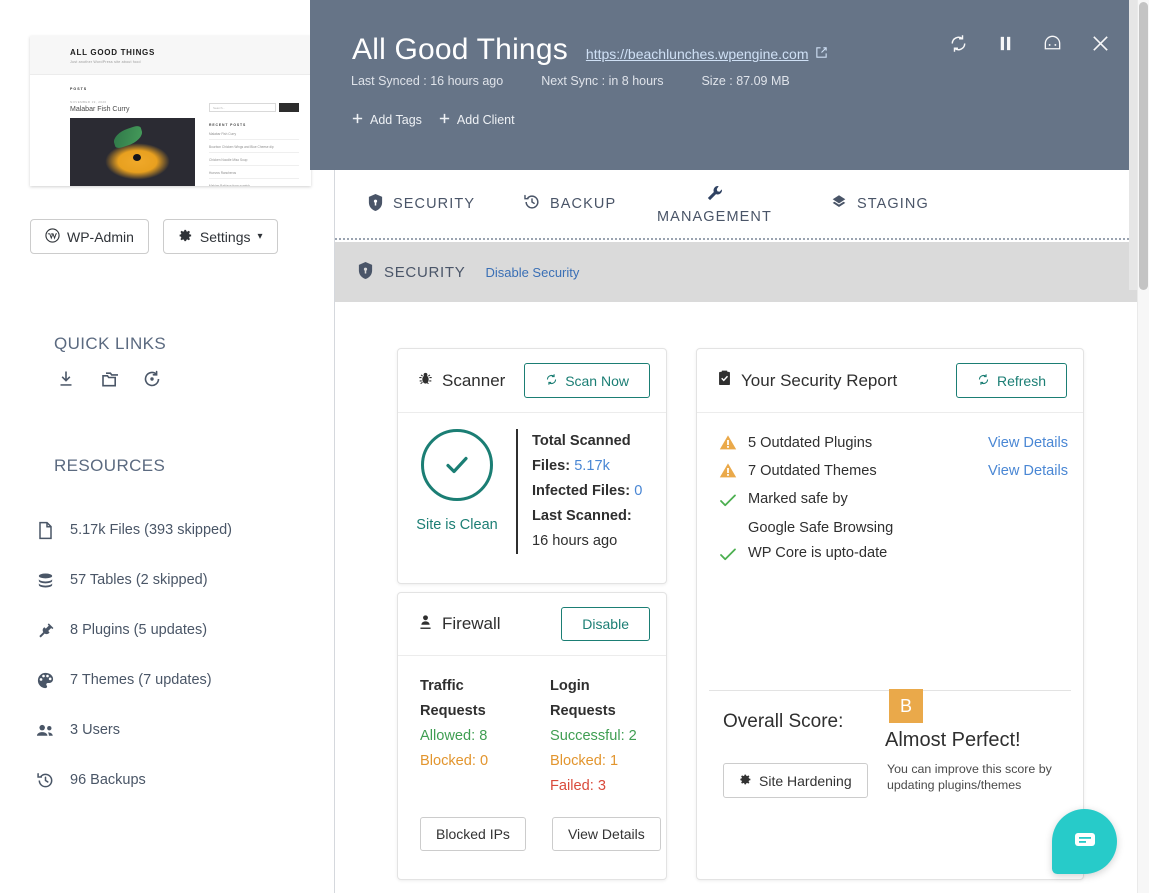  What do you see at coordinates (697, 54) in the screenshot?
I see `site-url-text: https://beachlunches.wpengine.com` at bounding box center [697, 54].